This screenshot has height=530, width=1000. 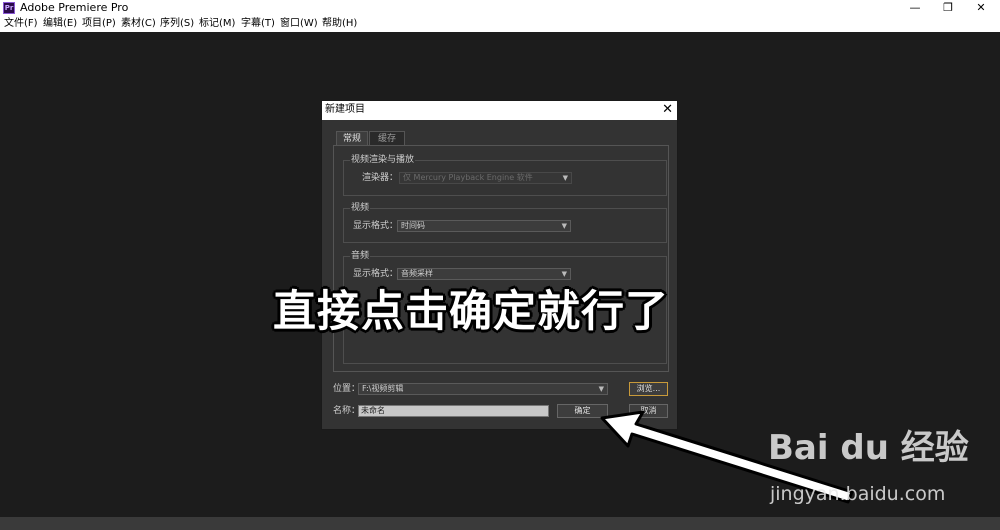 What do you see at coordinates (858, 494) in the screenshot?
I see `baidu-watermark-url: jingyan.baidu.com` at bounding box center [858, 494].